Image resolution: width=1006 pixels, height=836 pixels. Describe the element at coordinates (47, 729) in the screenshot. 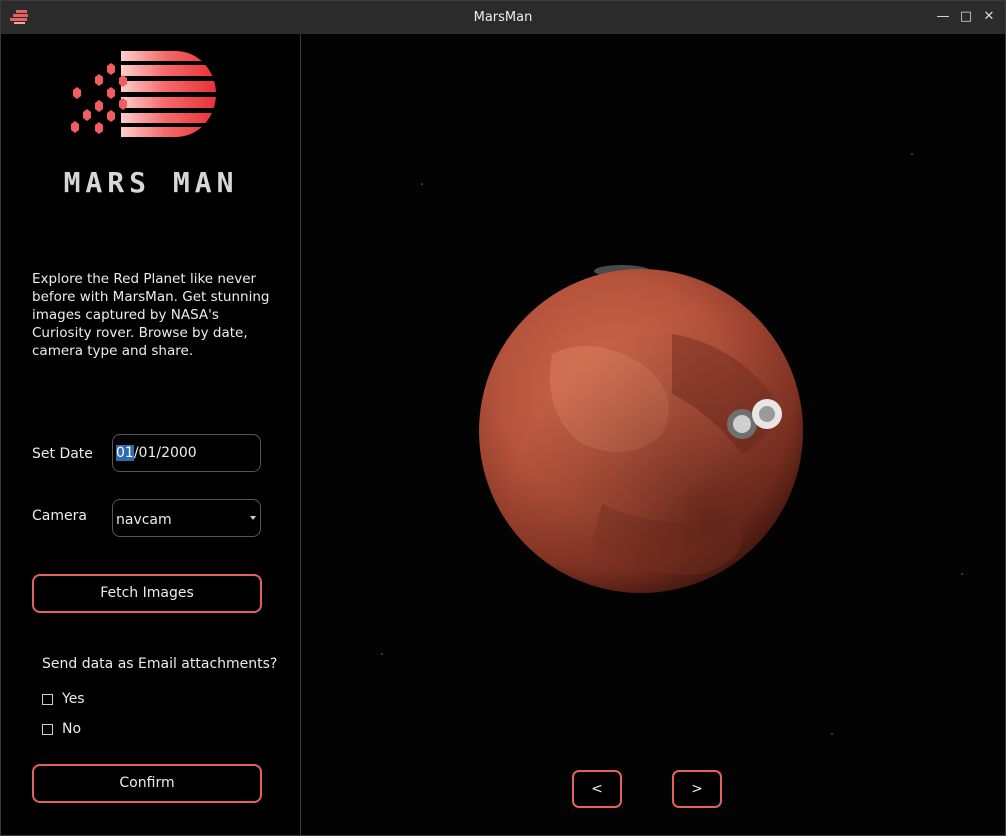

I see `no-checkbox` at that location.